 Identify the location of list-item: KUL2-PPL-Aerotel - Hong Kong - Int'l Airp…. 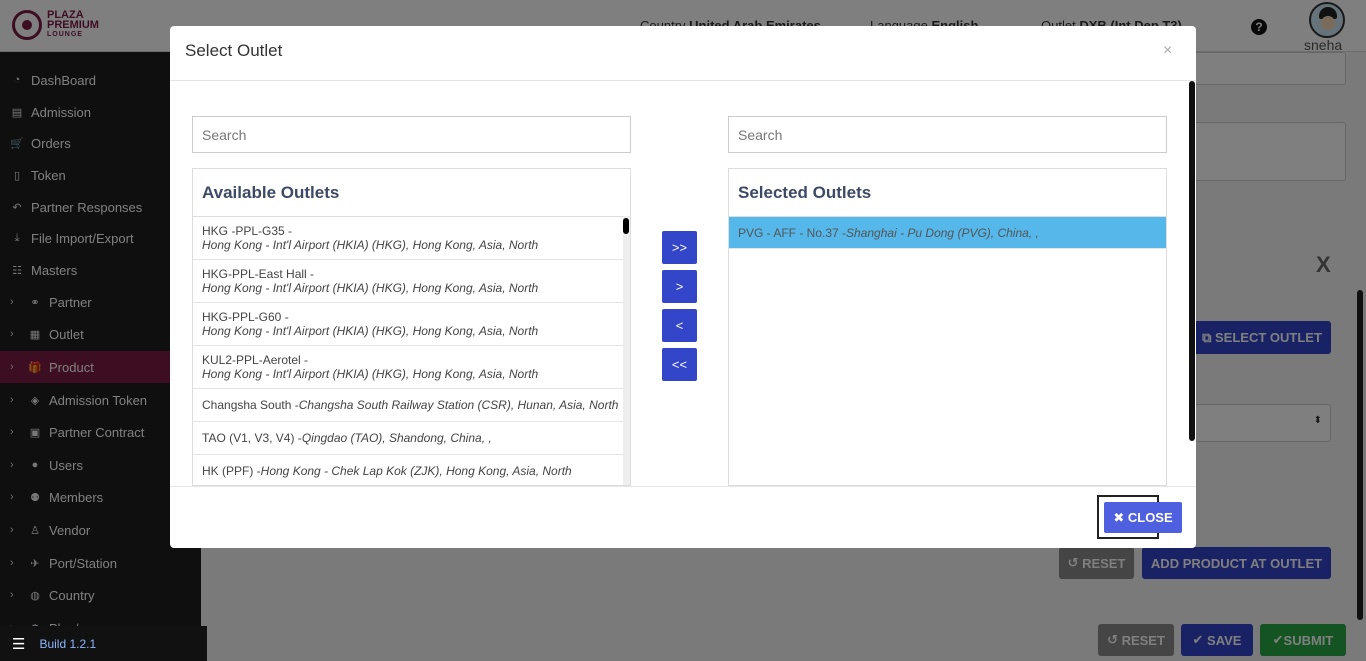
(408, 367).